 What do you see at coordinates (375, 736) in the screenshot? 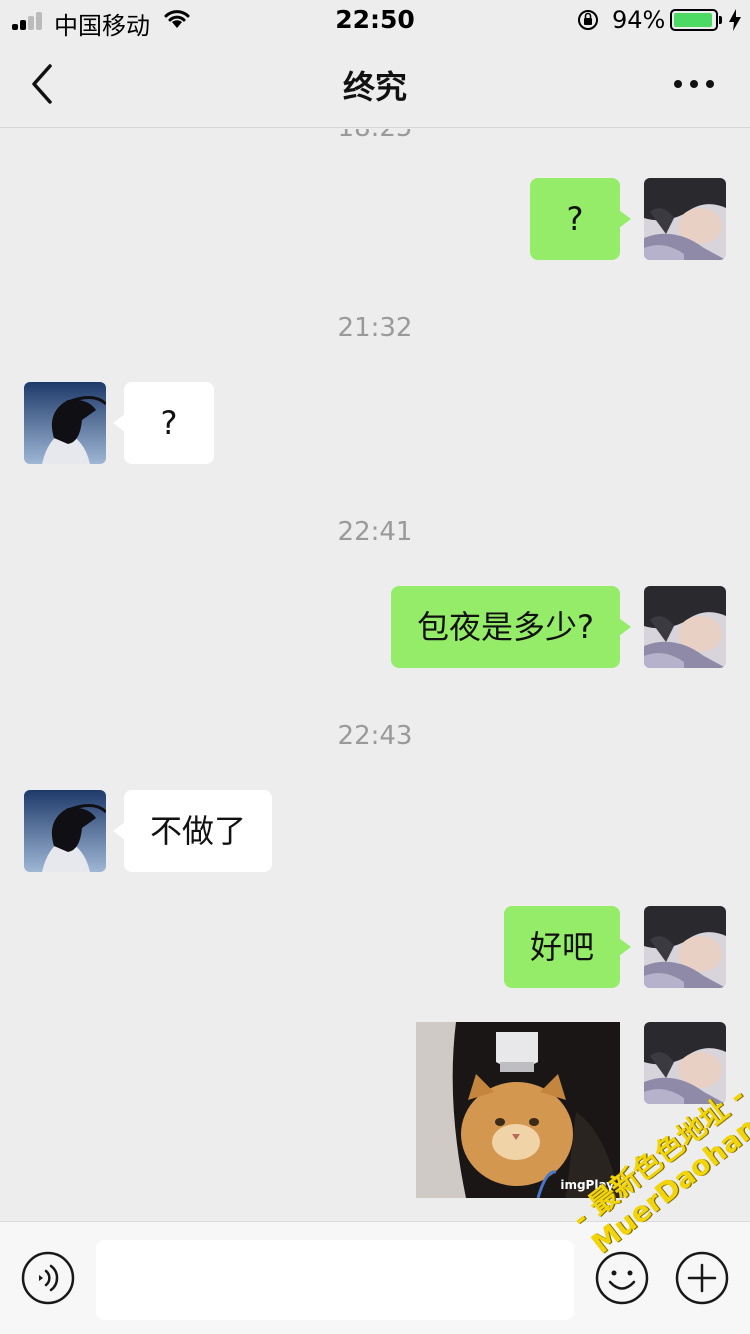
I see `timestamp: 22:43` at bounding box center [375, 736].